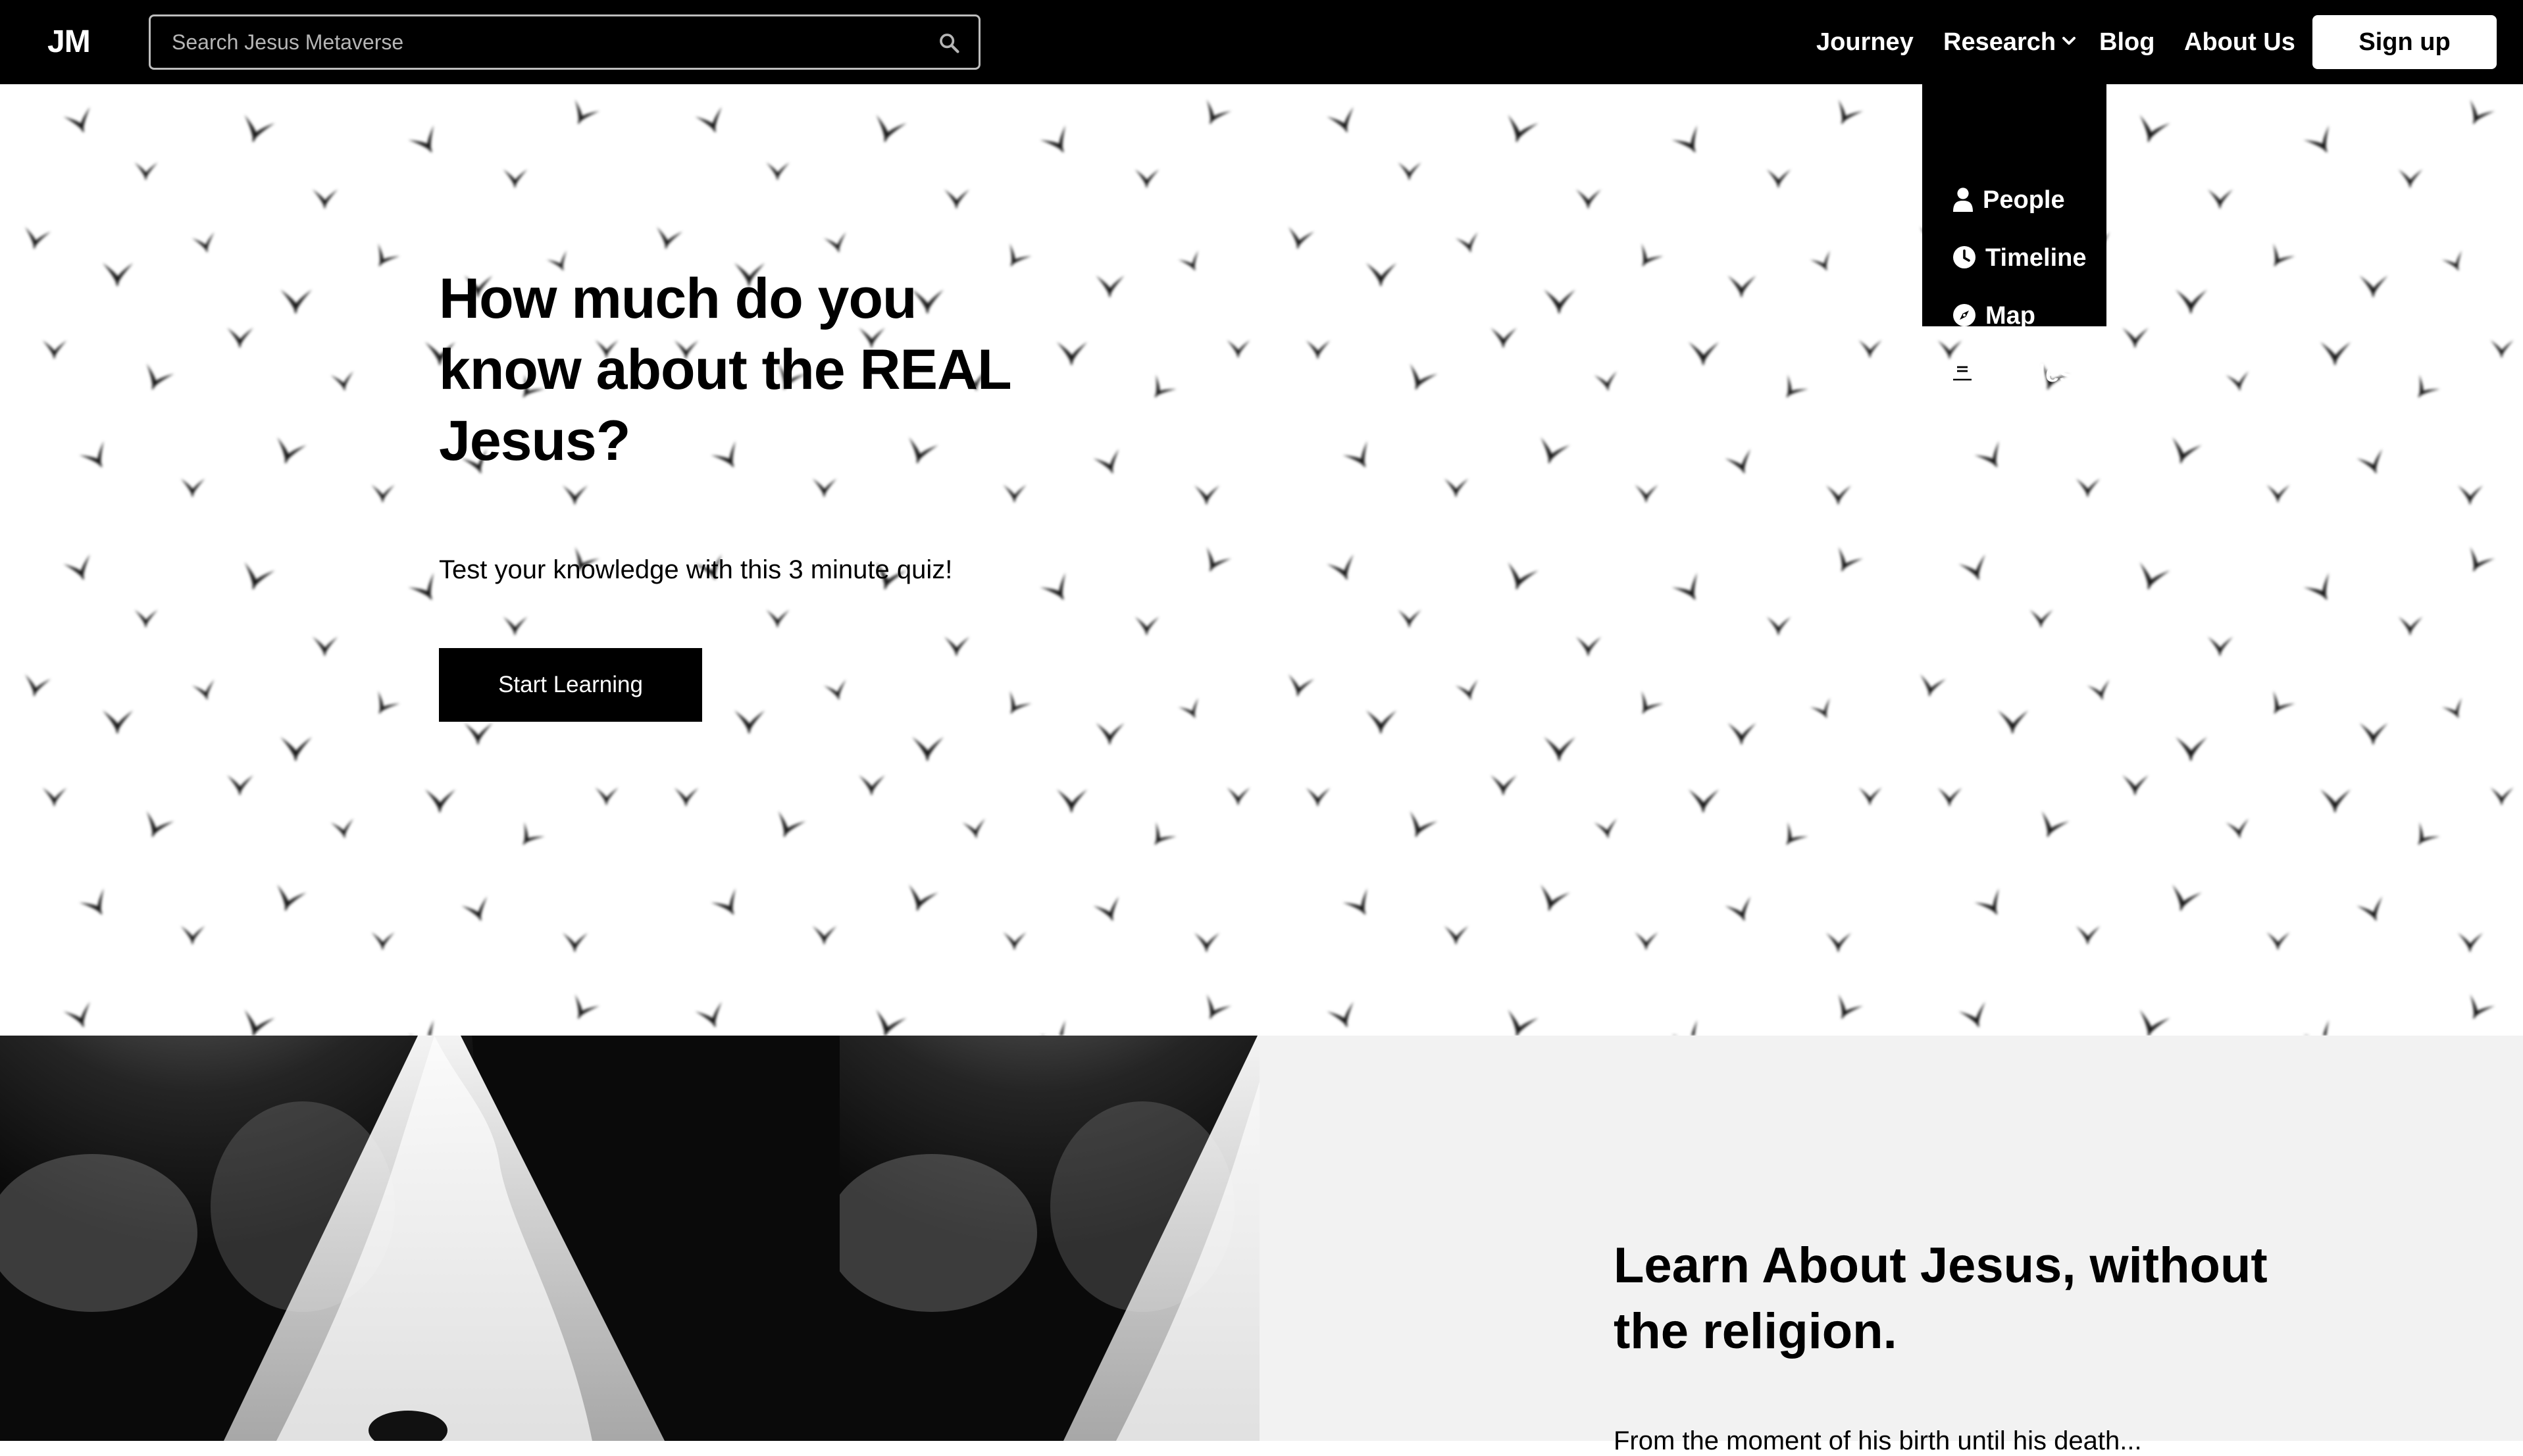 Image resolution: width=2523 pixels, height=1456 pixels. What do you see at coordinates (949, 43) in the screenshot?
I see `search-icon` at bounding box center [949, 43].